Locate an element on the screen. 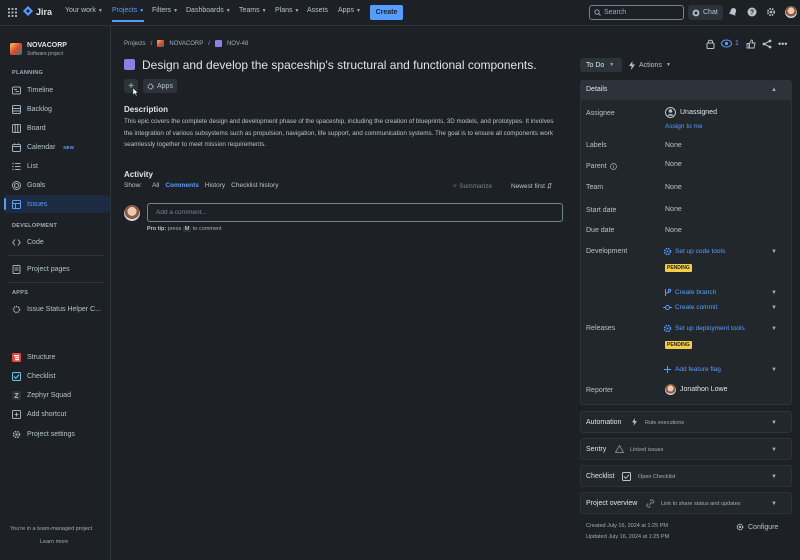 Image resolution: width=800 pixels, height=560 pixels. epic-icon is located at coordinates (129, 64).